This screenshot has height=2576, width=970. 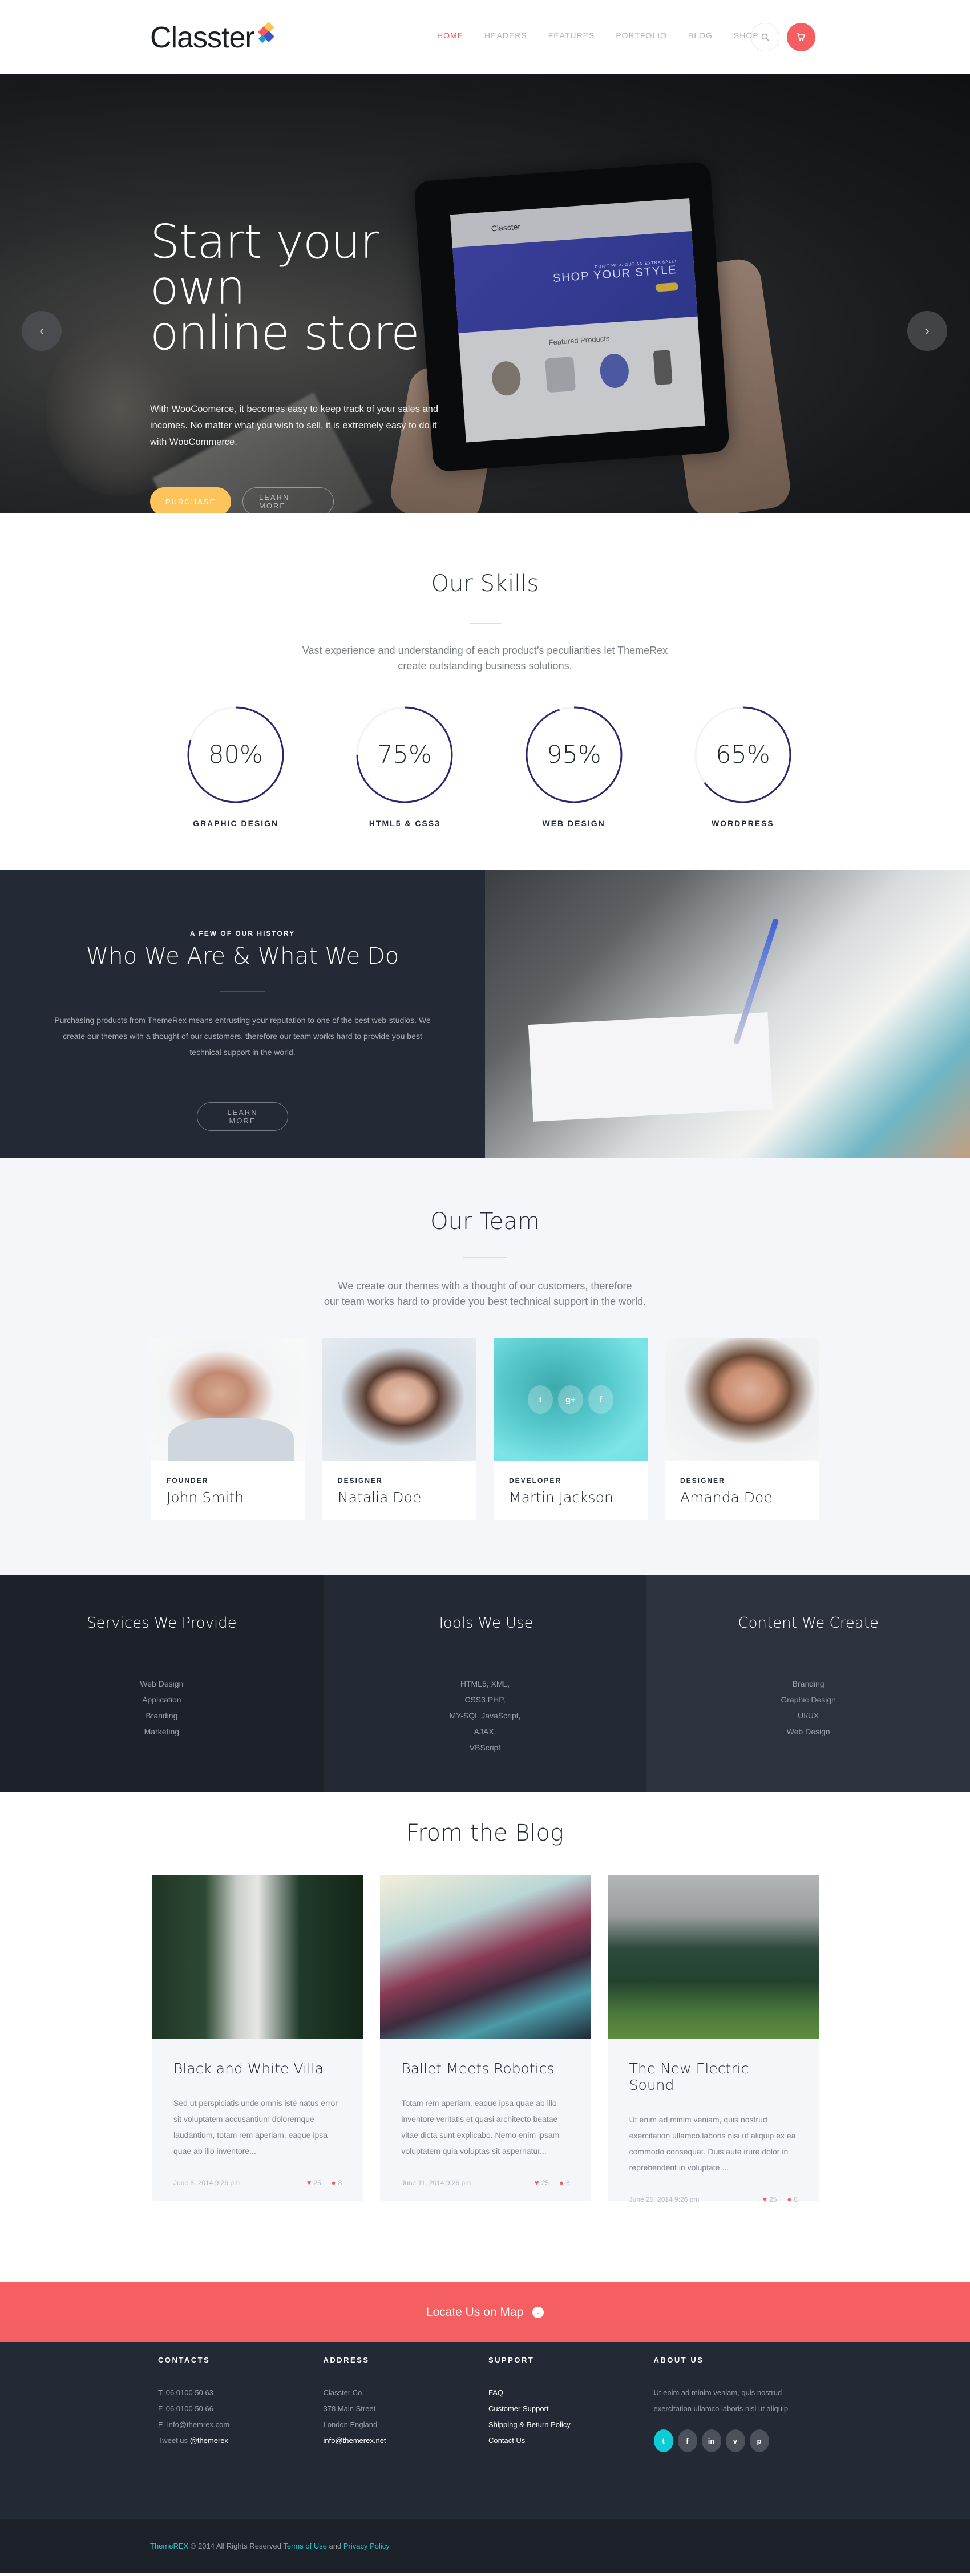 I want to click on member-photo-shirt, so click(x=231, y=1440).